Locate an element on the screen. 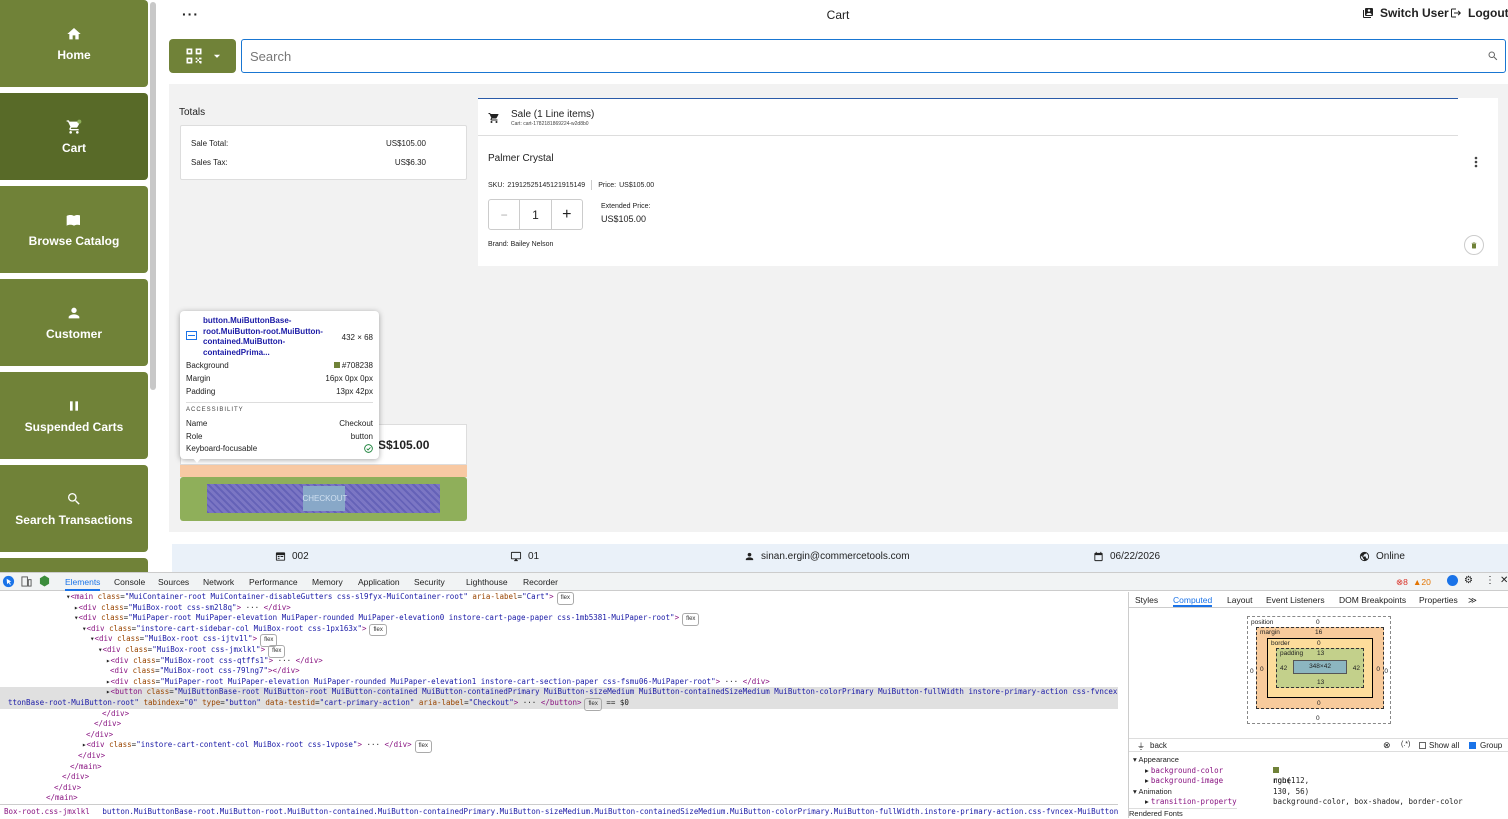 This screenshot has width=1508, height=819. tooltip-size: 432 × 68 is located at coordinates (357, 337).